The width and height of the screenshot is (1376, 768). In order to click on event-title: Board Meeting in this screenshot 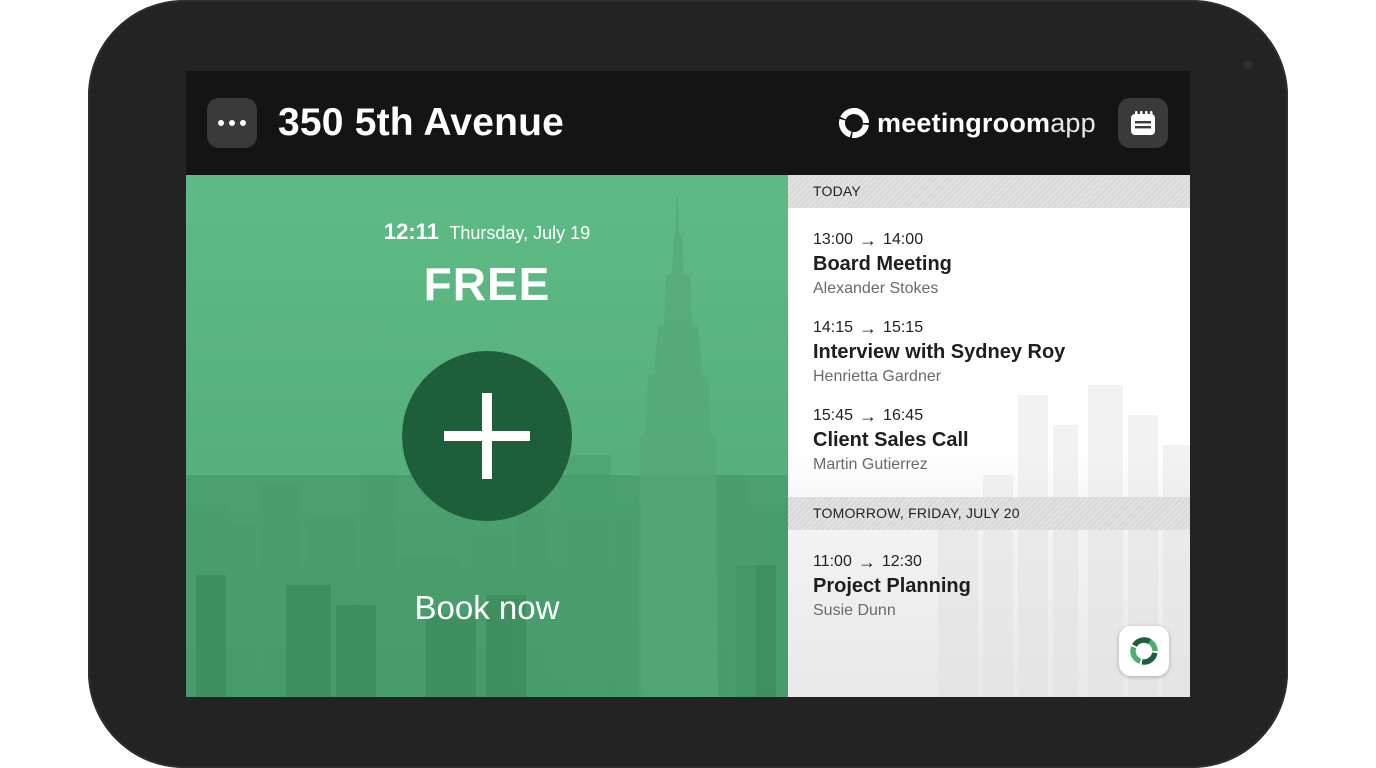, I will do `click(882, 264)`.